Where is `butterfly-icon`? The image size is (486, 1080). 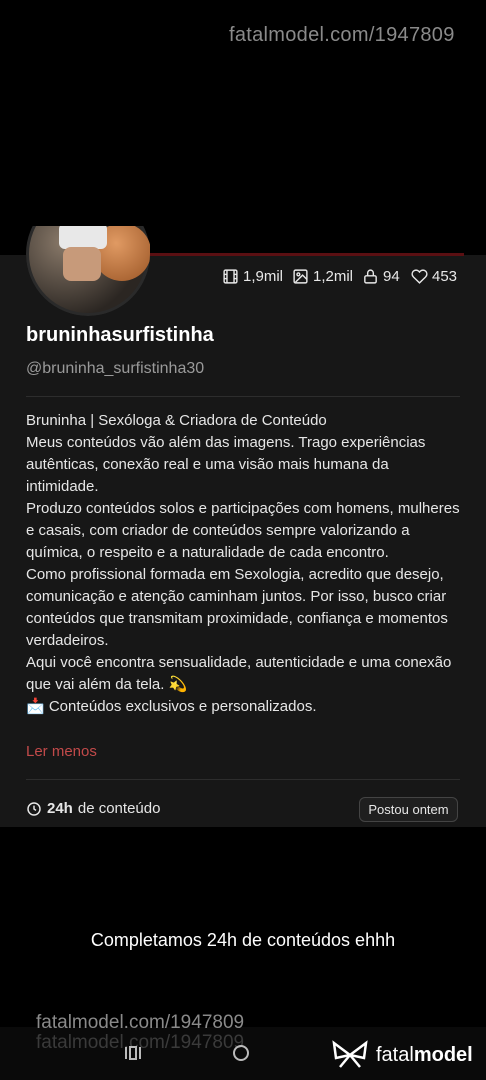 butterfly-icon is located at coordinates (350, 1054).